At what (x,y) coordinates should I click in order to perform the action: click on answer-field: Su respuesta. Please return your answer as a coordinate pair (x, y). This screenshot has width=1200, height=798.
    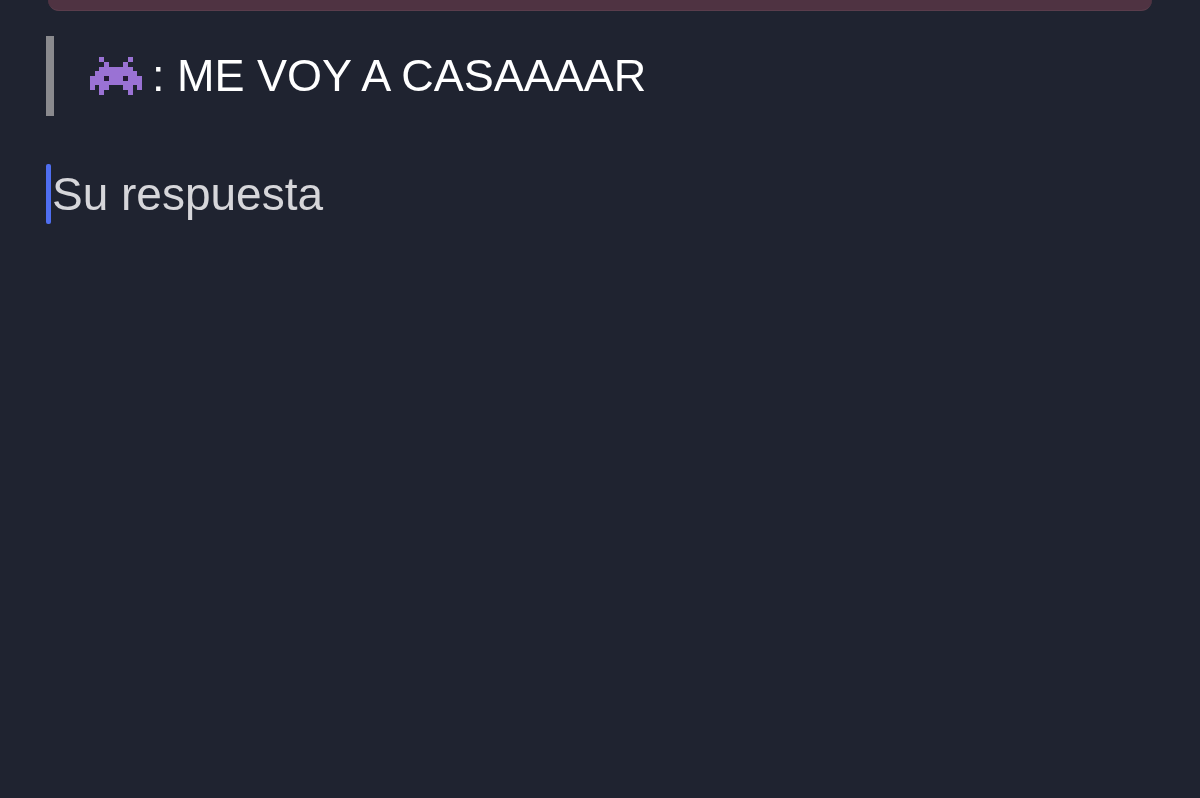
    Looking at the image, I should click on (352, 194).